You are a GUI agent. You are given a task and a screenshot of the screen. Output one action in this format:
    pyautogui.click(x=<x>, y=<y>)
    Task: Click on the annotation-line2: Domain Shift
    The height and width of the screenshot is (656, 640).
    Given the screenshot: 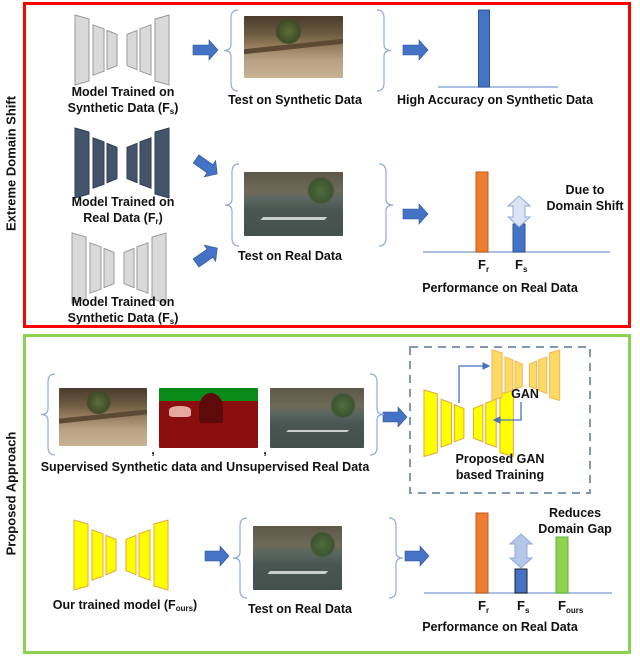 What is the action you would take?
    pyautogui.click(x=585, y=206)
    